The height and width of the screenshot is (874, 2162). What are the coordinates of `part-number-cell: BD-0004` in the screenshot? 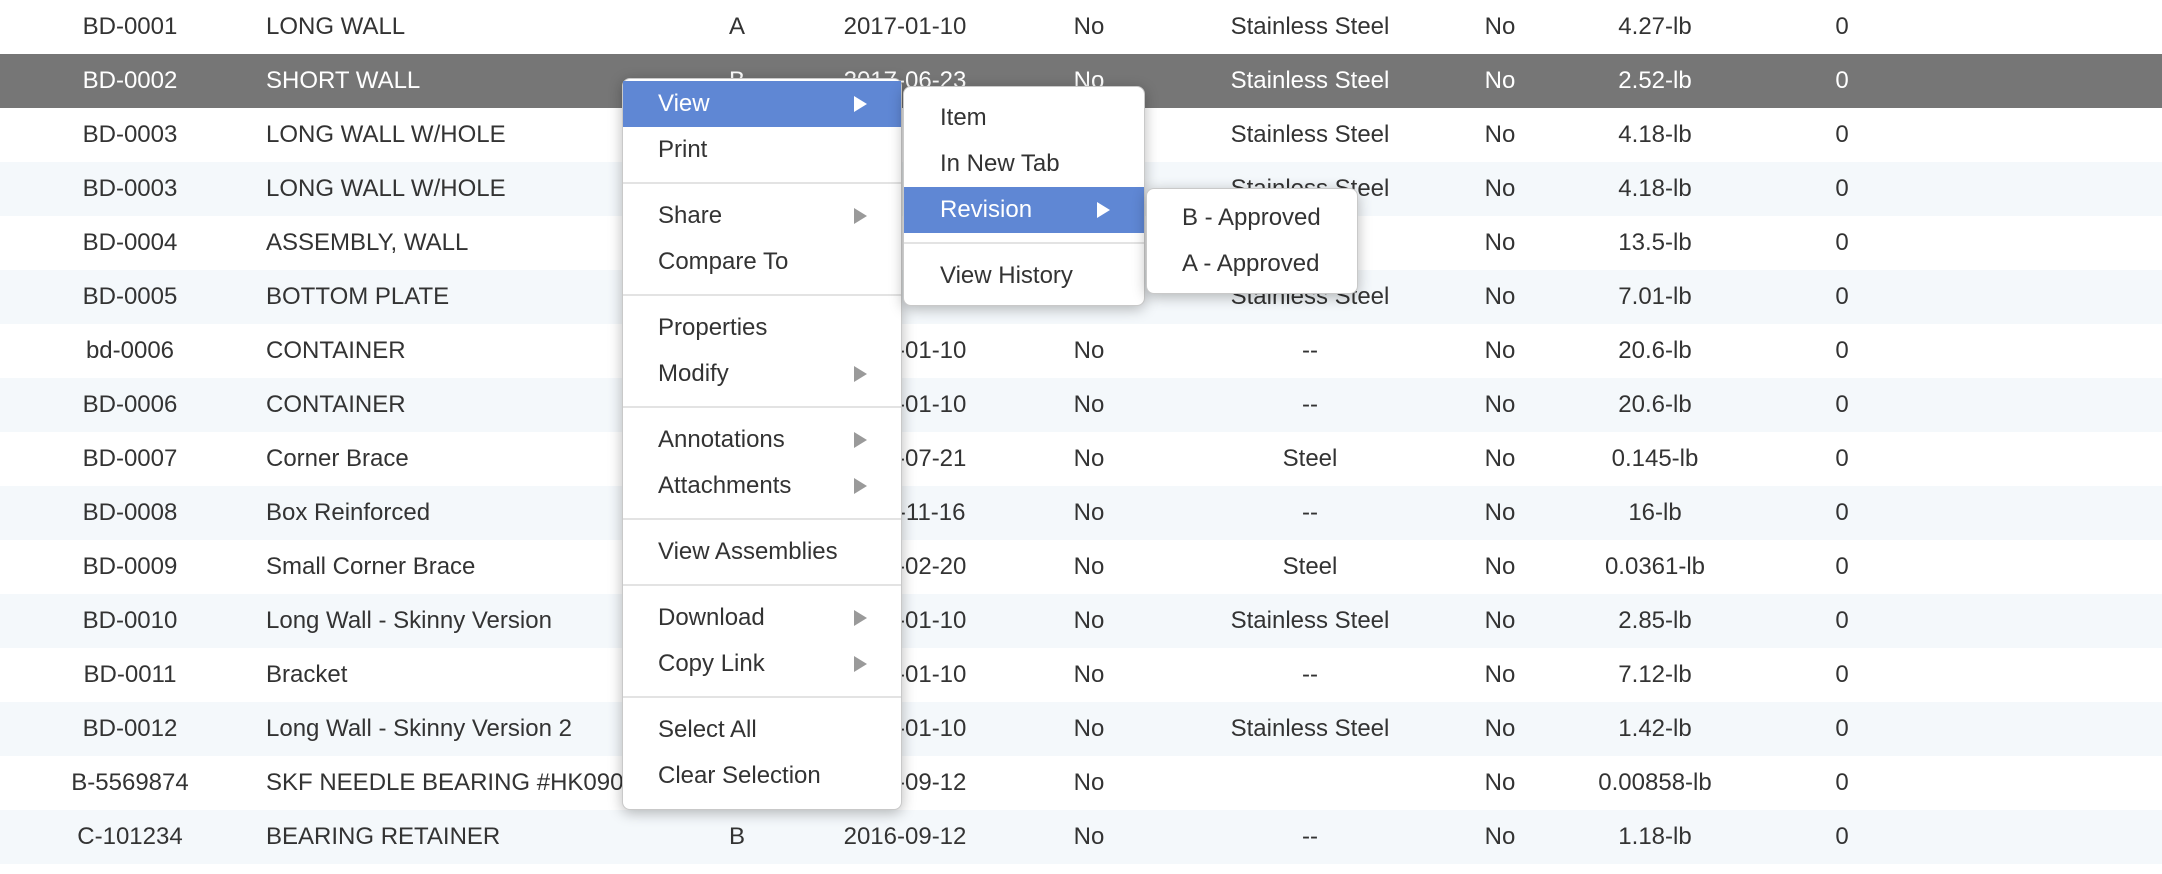 It's located at (130, 242).